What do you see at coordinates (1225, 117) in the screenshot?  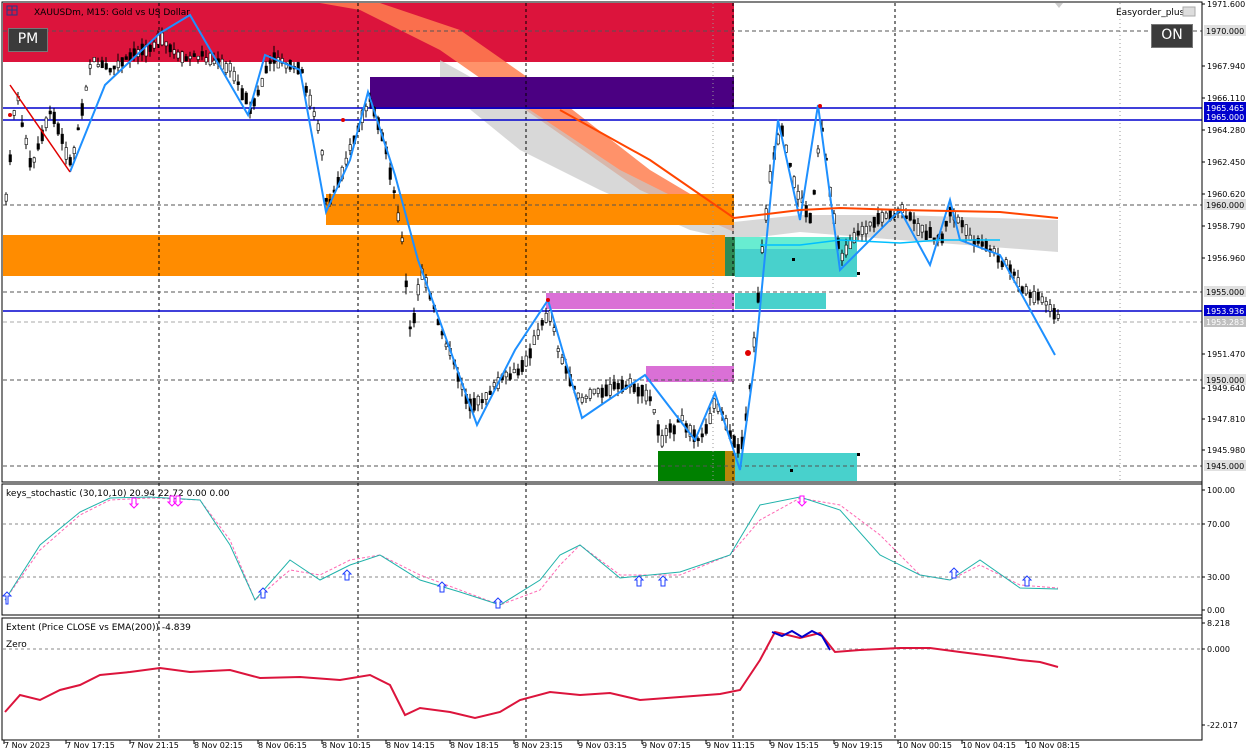 I see `price-tag-label: 1965.000` at bounding box center [1225, 117].